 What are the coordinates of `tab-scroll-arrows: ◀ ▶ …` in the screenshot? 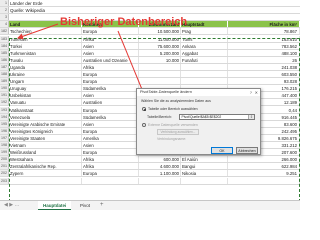 It's located at (11, 205).